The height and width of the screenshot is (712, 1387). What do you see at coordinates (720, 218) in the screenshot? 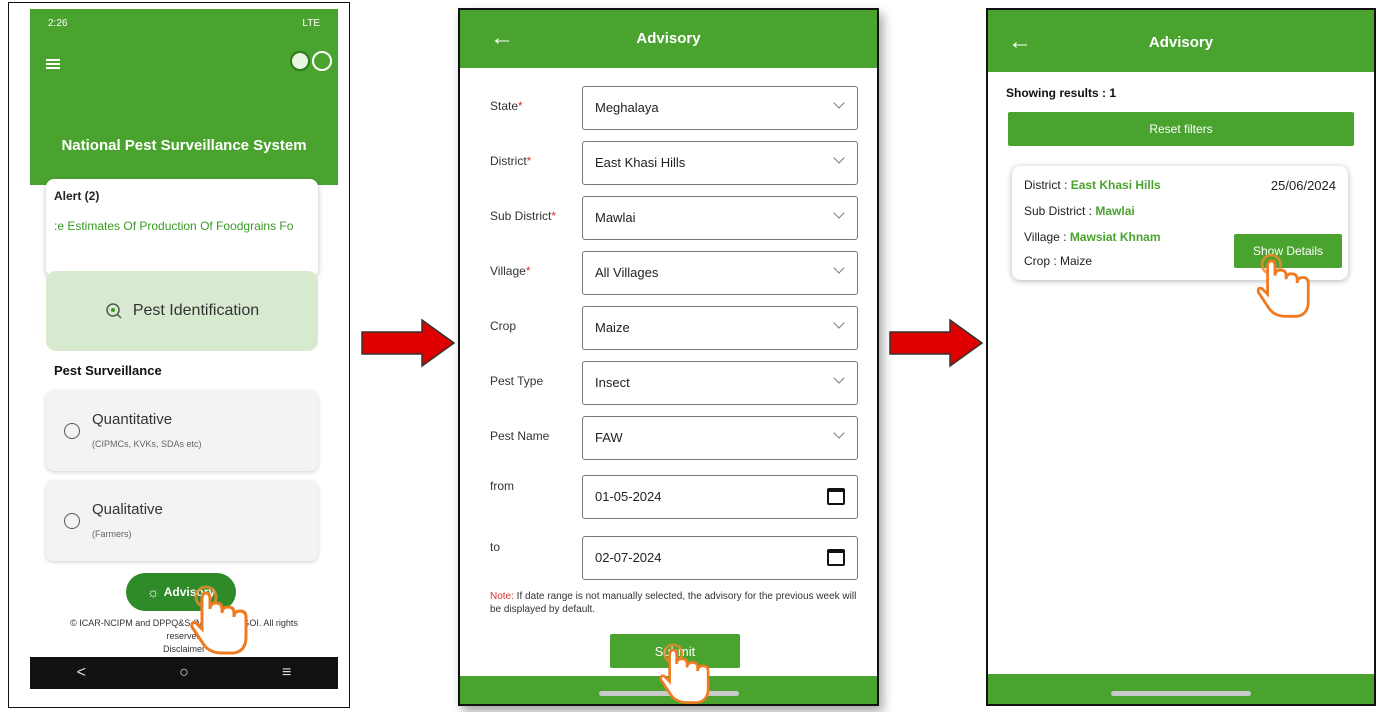
I see `subdistrict-select: Mawlai` at bounding box center [720, 218].